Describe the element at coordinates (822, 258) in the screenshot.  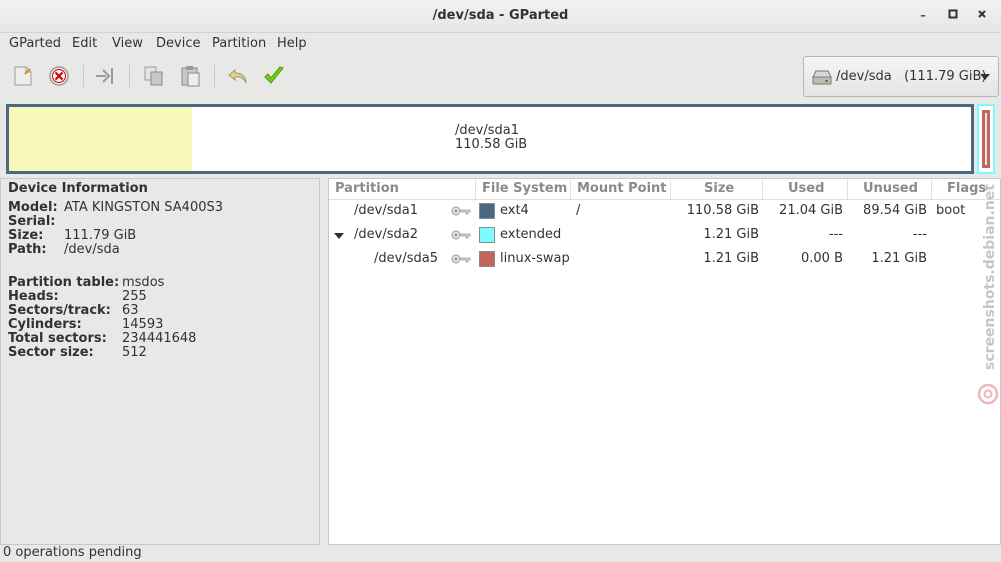
I see `partition-used: 0.00 B` at that location.